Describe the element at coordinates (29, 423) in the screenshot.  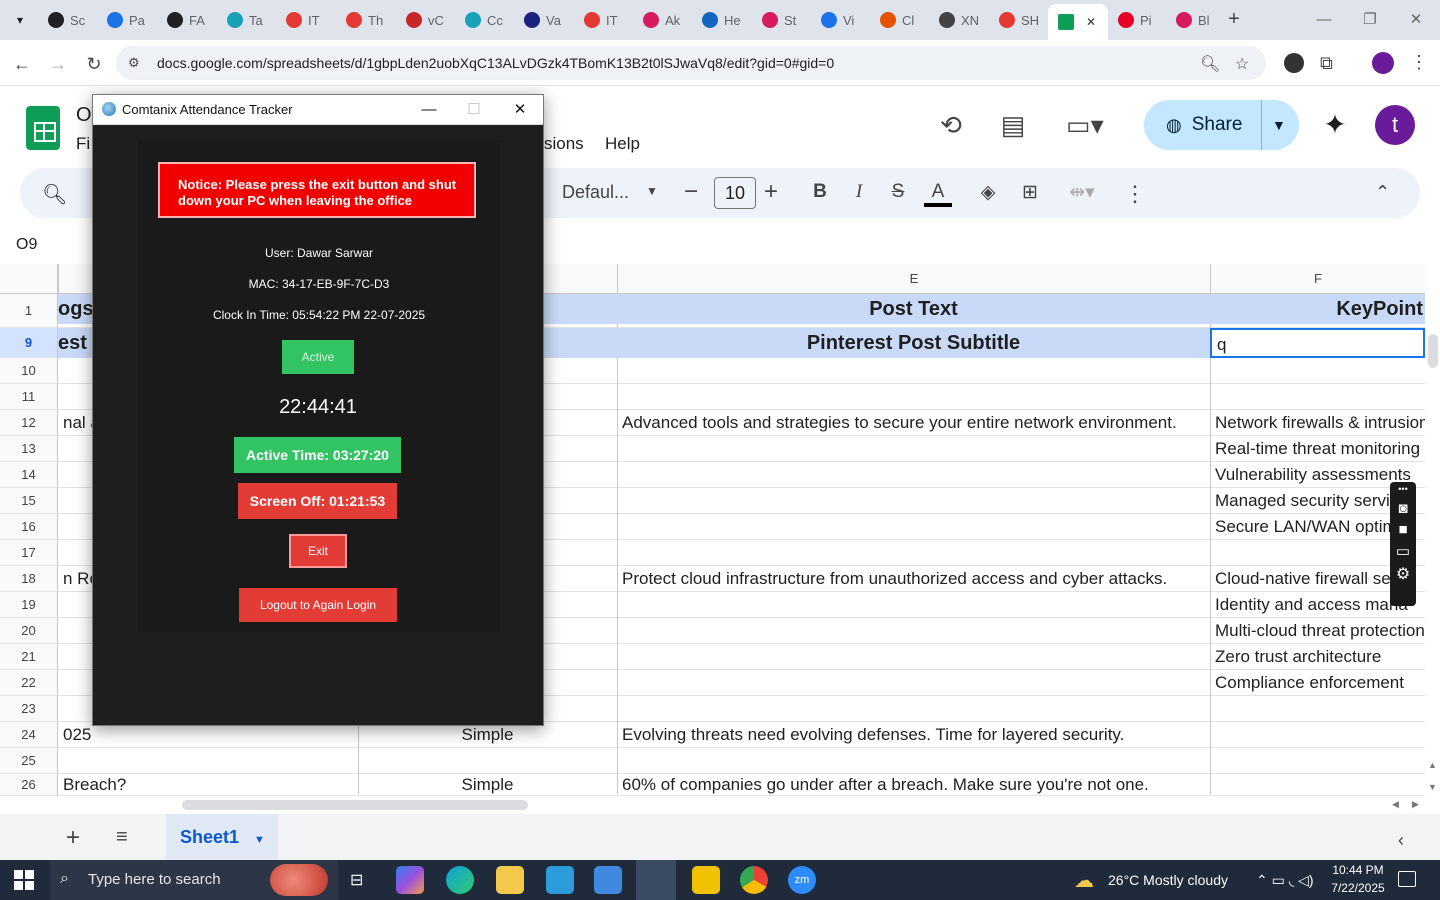
I see `row-number: 12` at that location.